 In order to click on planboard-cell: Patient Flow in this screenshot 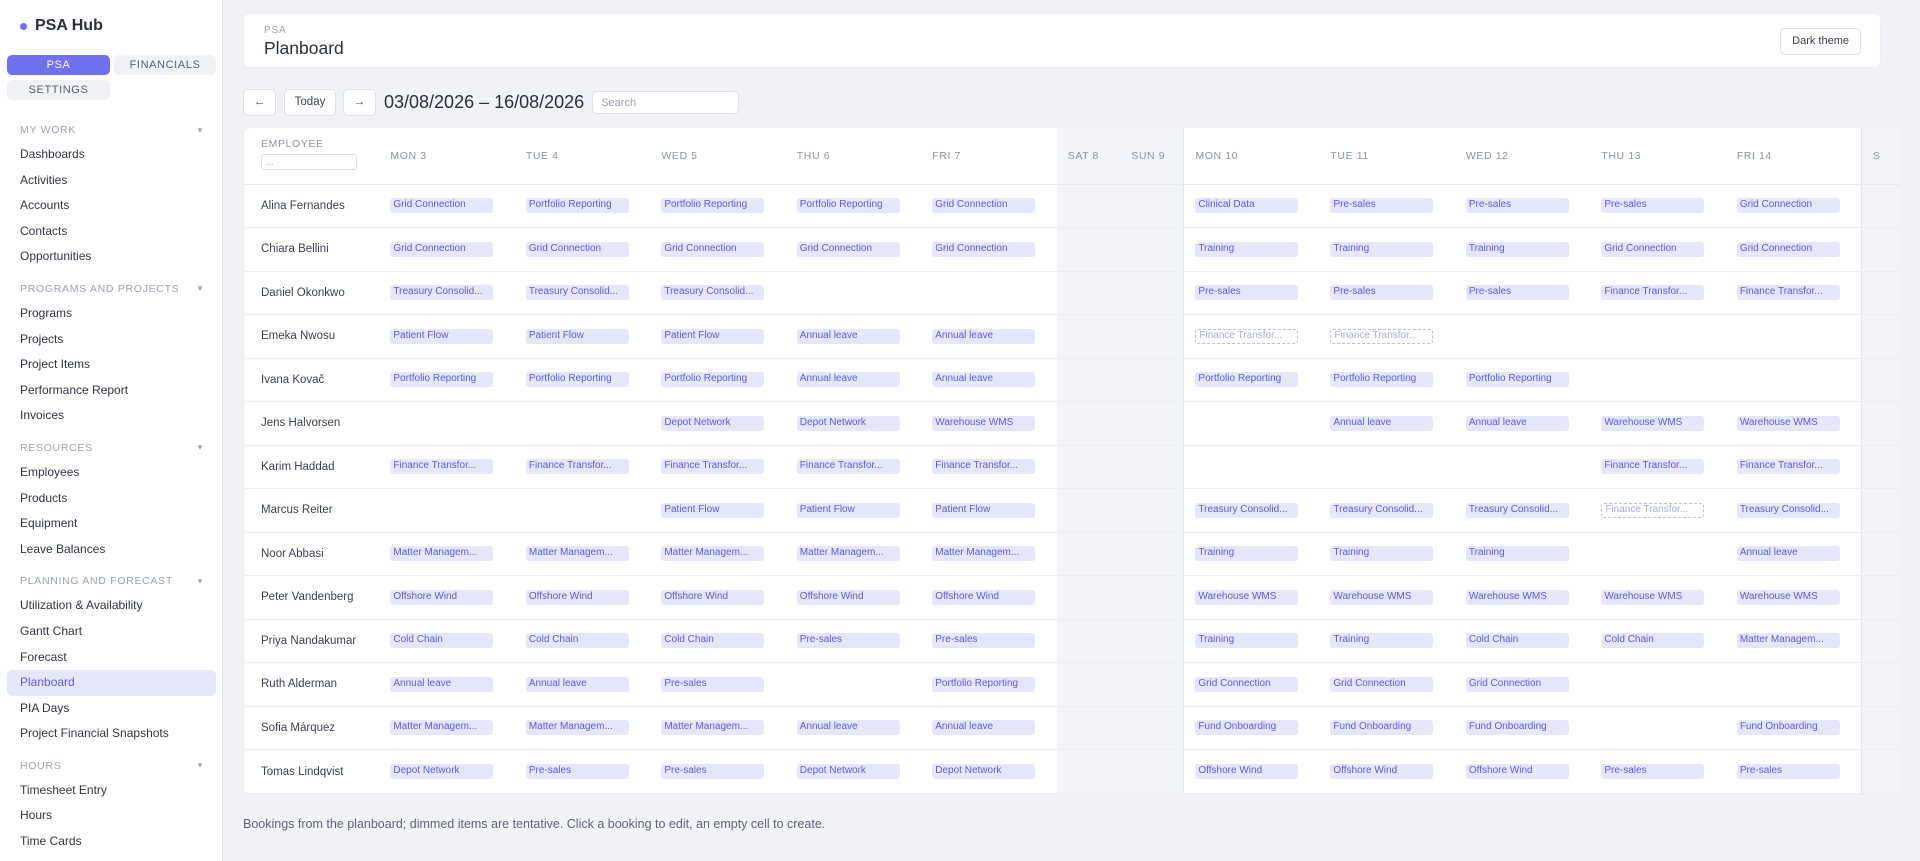, I will do `click(989, 510)`.